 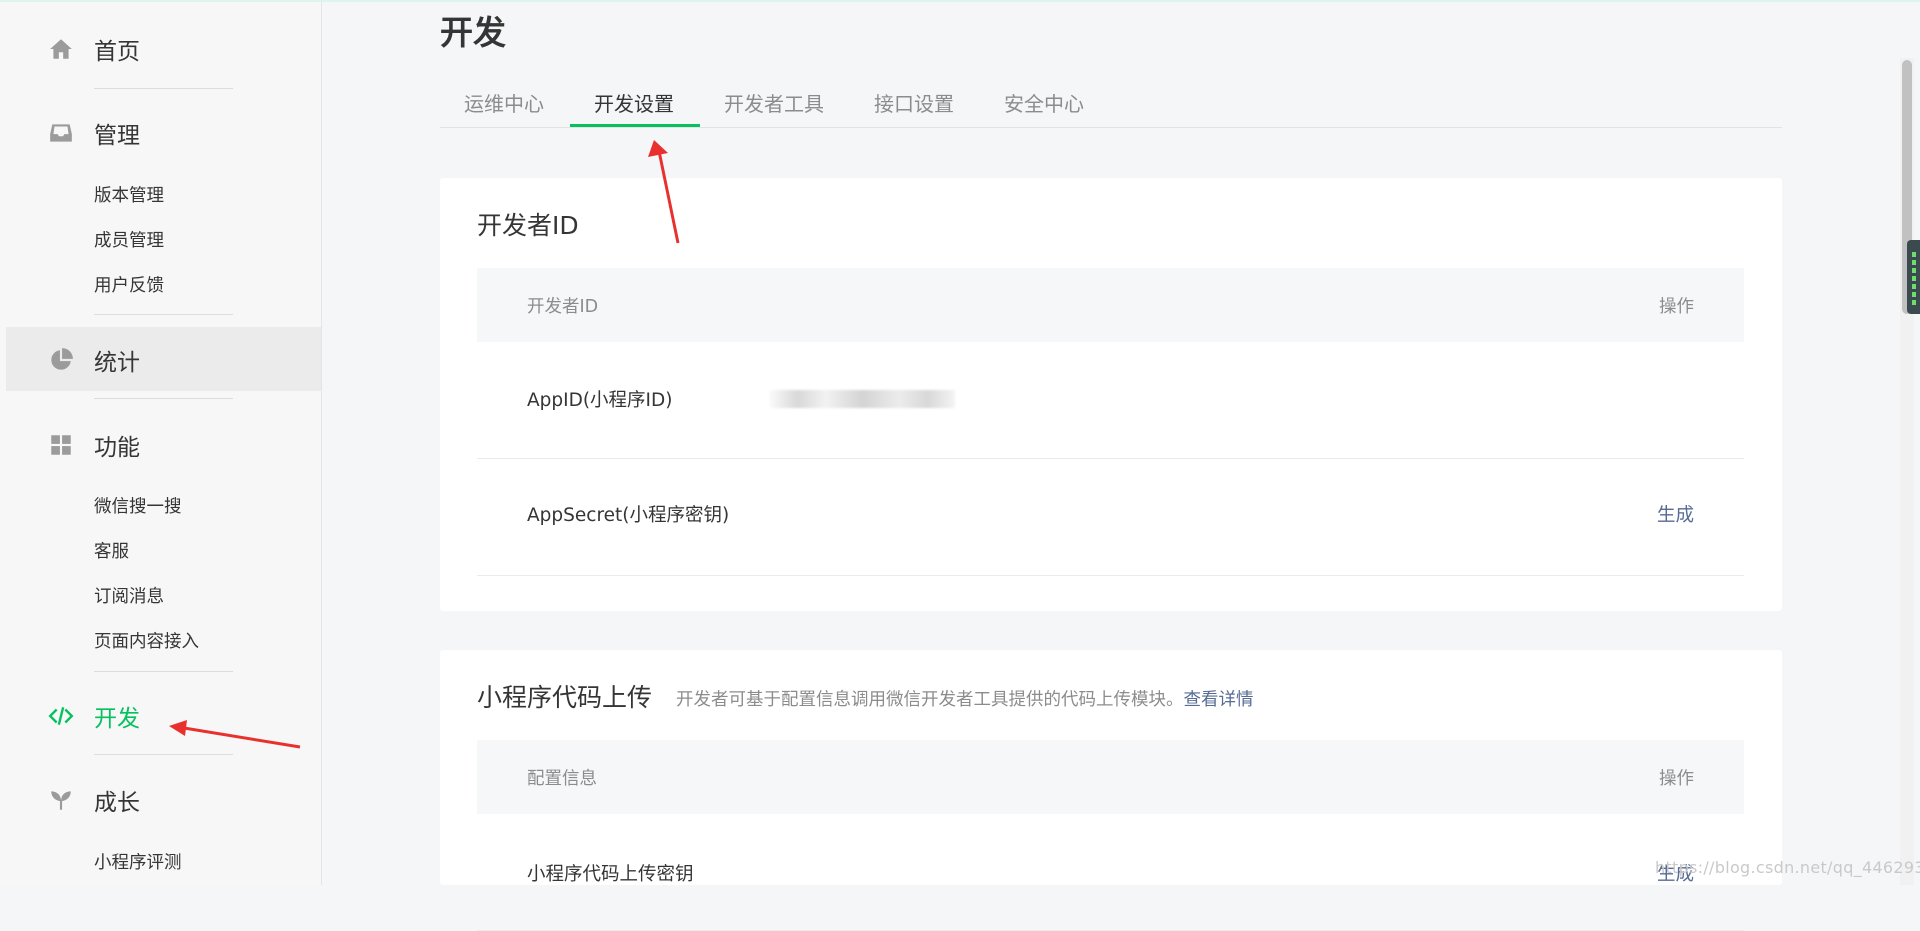 I want to click on column-header: 开发者ID, so click(x=563, y=307).